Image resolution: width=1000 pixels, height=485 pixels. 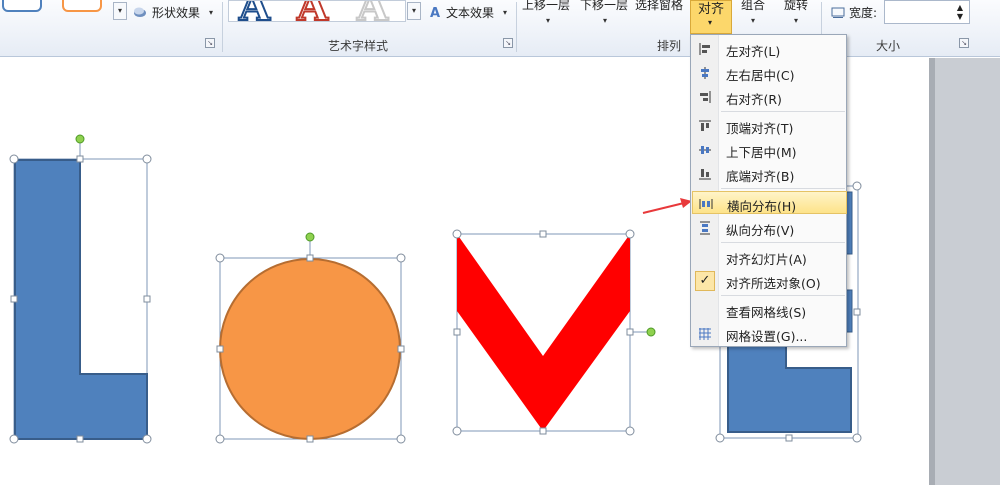 What do you see at coordinates (760, 128) in the screenshot?
I see `menu-item-label: 顶端对齐(T)` at bounding box center [760, 128].